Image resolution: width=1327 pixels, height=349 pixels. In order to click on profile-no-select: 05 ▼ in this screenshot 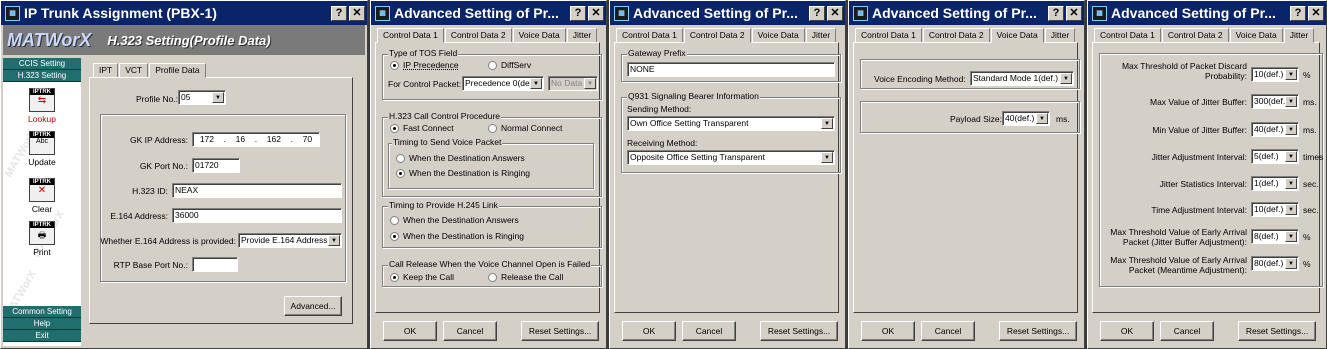, I will do `click(202, 97)`.